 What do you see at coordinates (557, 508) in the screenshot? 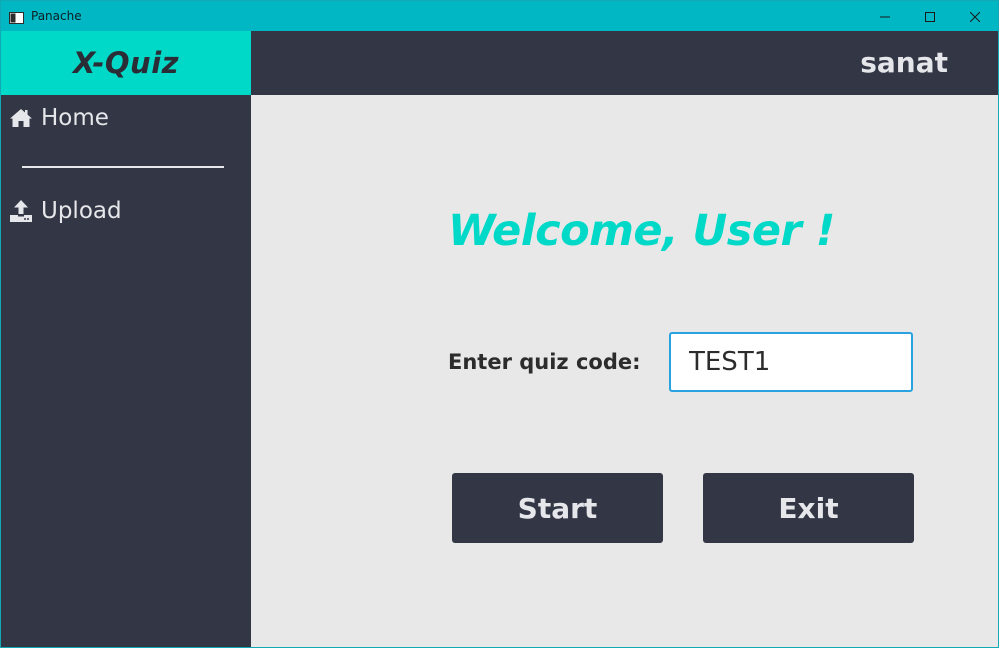
I see `start-button: Start` at bounding box center [557, 508].